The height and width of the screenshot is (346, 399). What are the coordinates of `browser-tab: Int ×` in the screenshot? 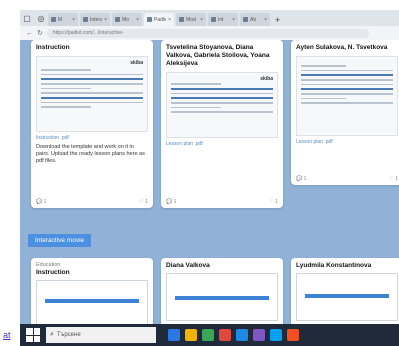 It's located at (223, 19).